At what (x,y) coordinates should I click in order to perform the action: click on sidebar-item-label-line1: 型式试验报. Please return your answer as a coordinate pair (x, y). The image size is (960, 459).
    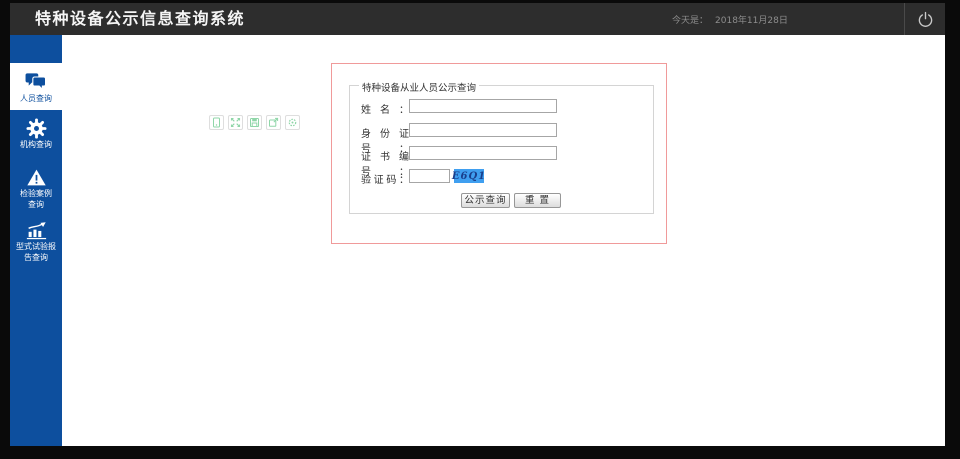
    Looking at the image, I should click on (36, 246).